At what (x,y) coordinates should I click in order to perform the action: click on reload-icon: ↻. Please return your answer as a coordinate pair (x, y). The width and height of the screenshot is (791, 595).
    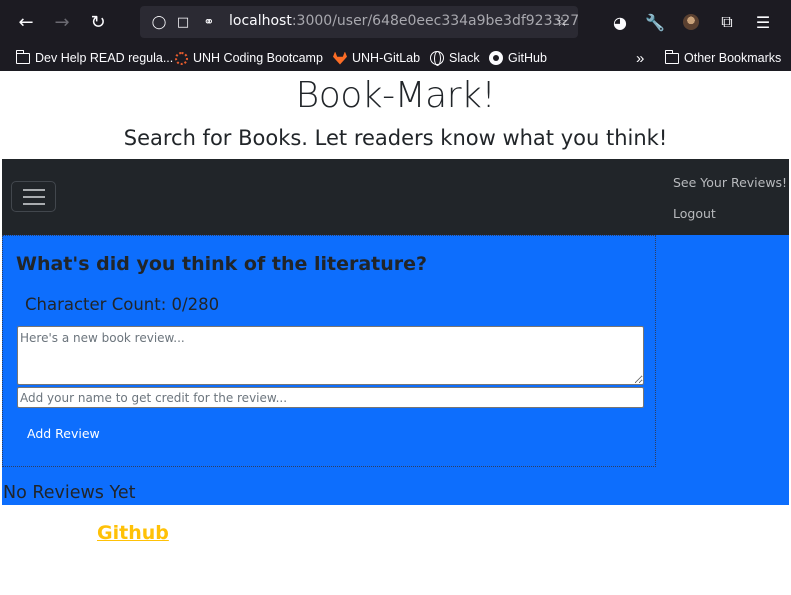
    Looking at the image, I should click on (98, 22).